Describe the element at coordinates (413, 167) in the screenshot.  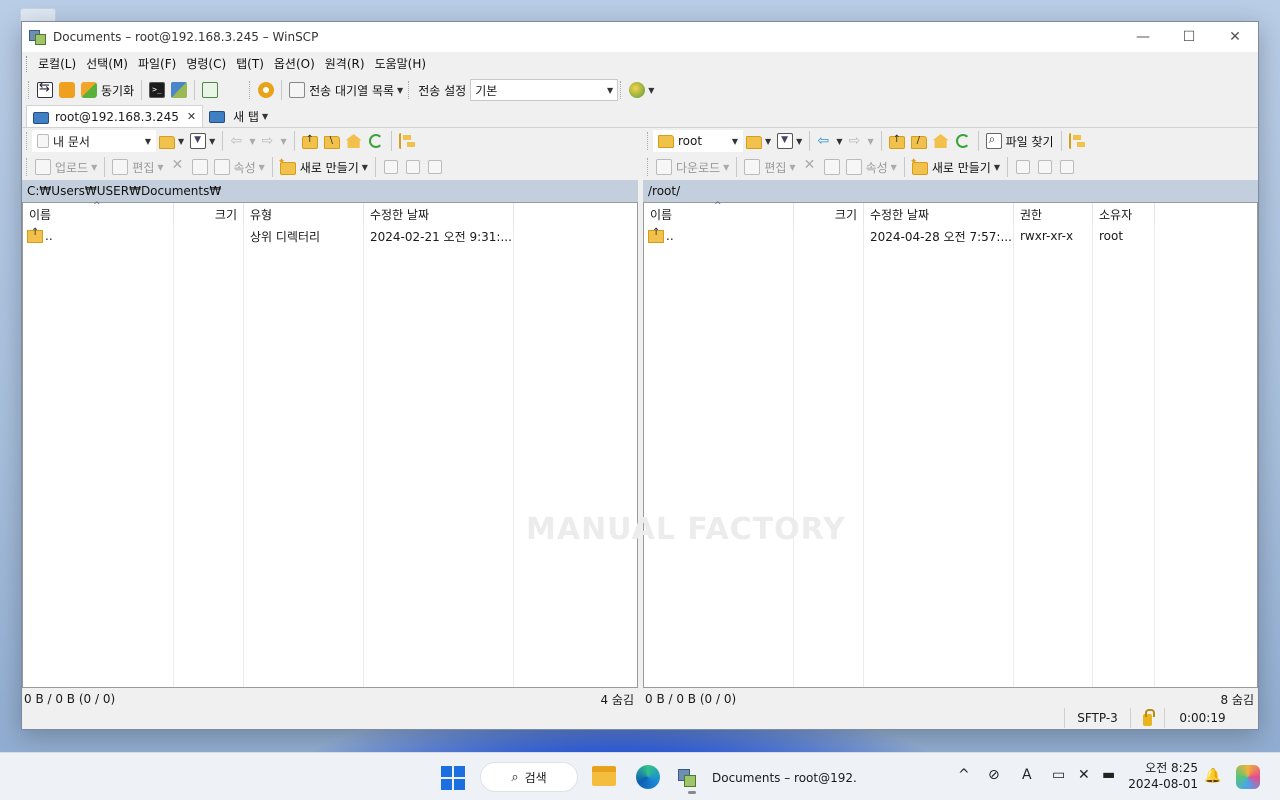
I see `local-unselect-button` at that location.